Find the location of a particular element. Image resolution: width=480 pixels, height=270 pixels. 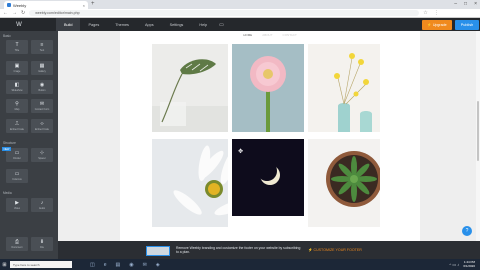

editor-menu: Build Pages Themes Apps Settings Help is located at coordinates (135, 24).